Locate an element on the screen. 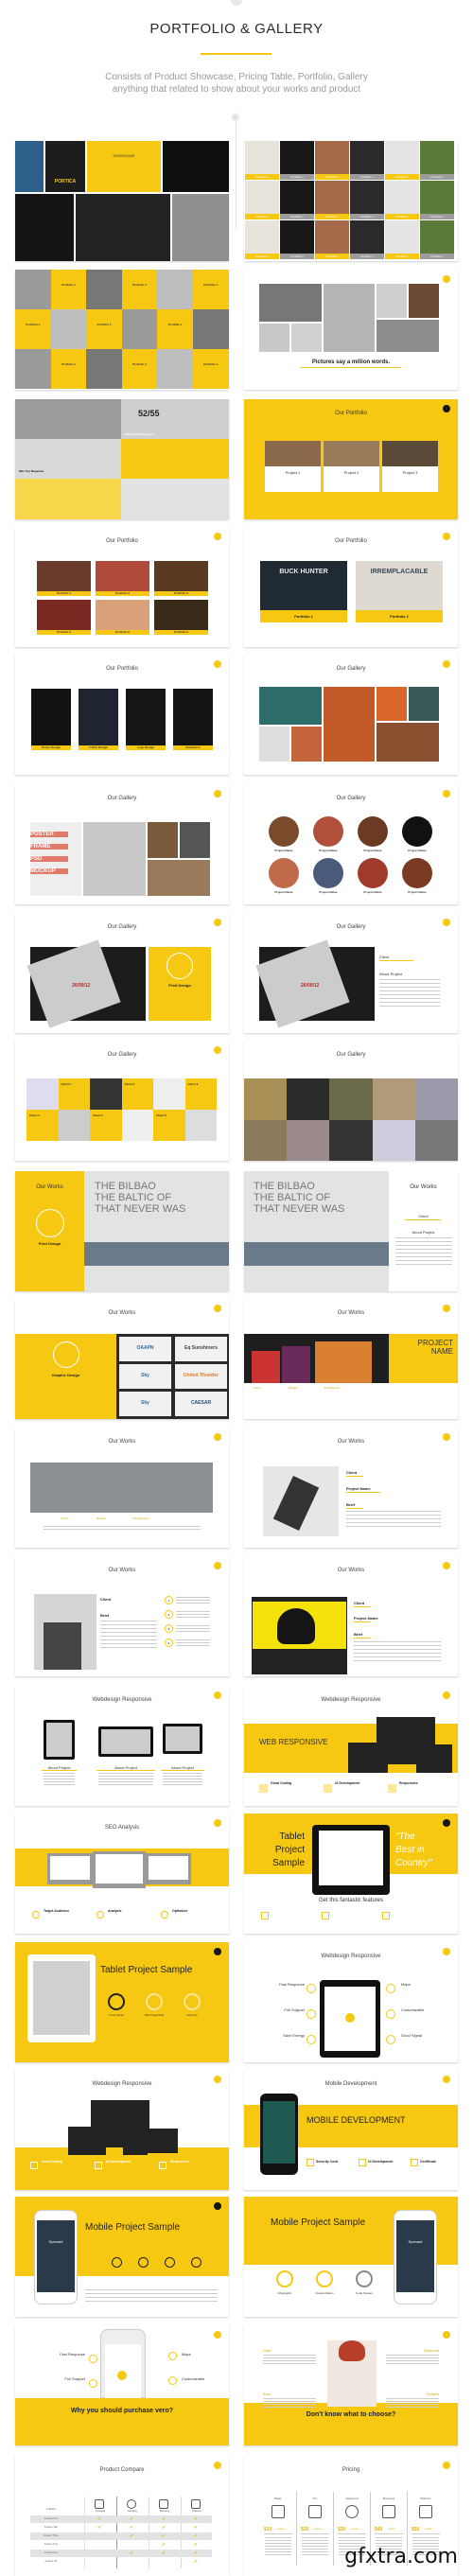 The image size is (473, 2576). column-divider is located at coordinates (296, 2529).